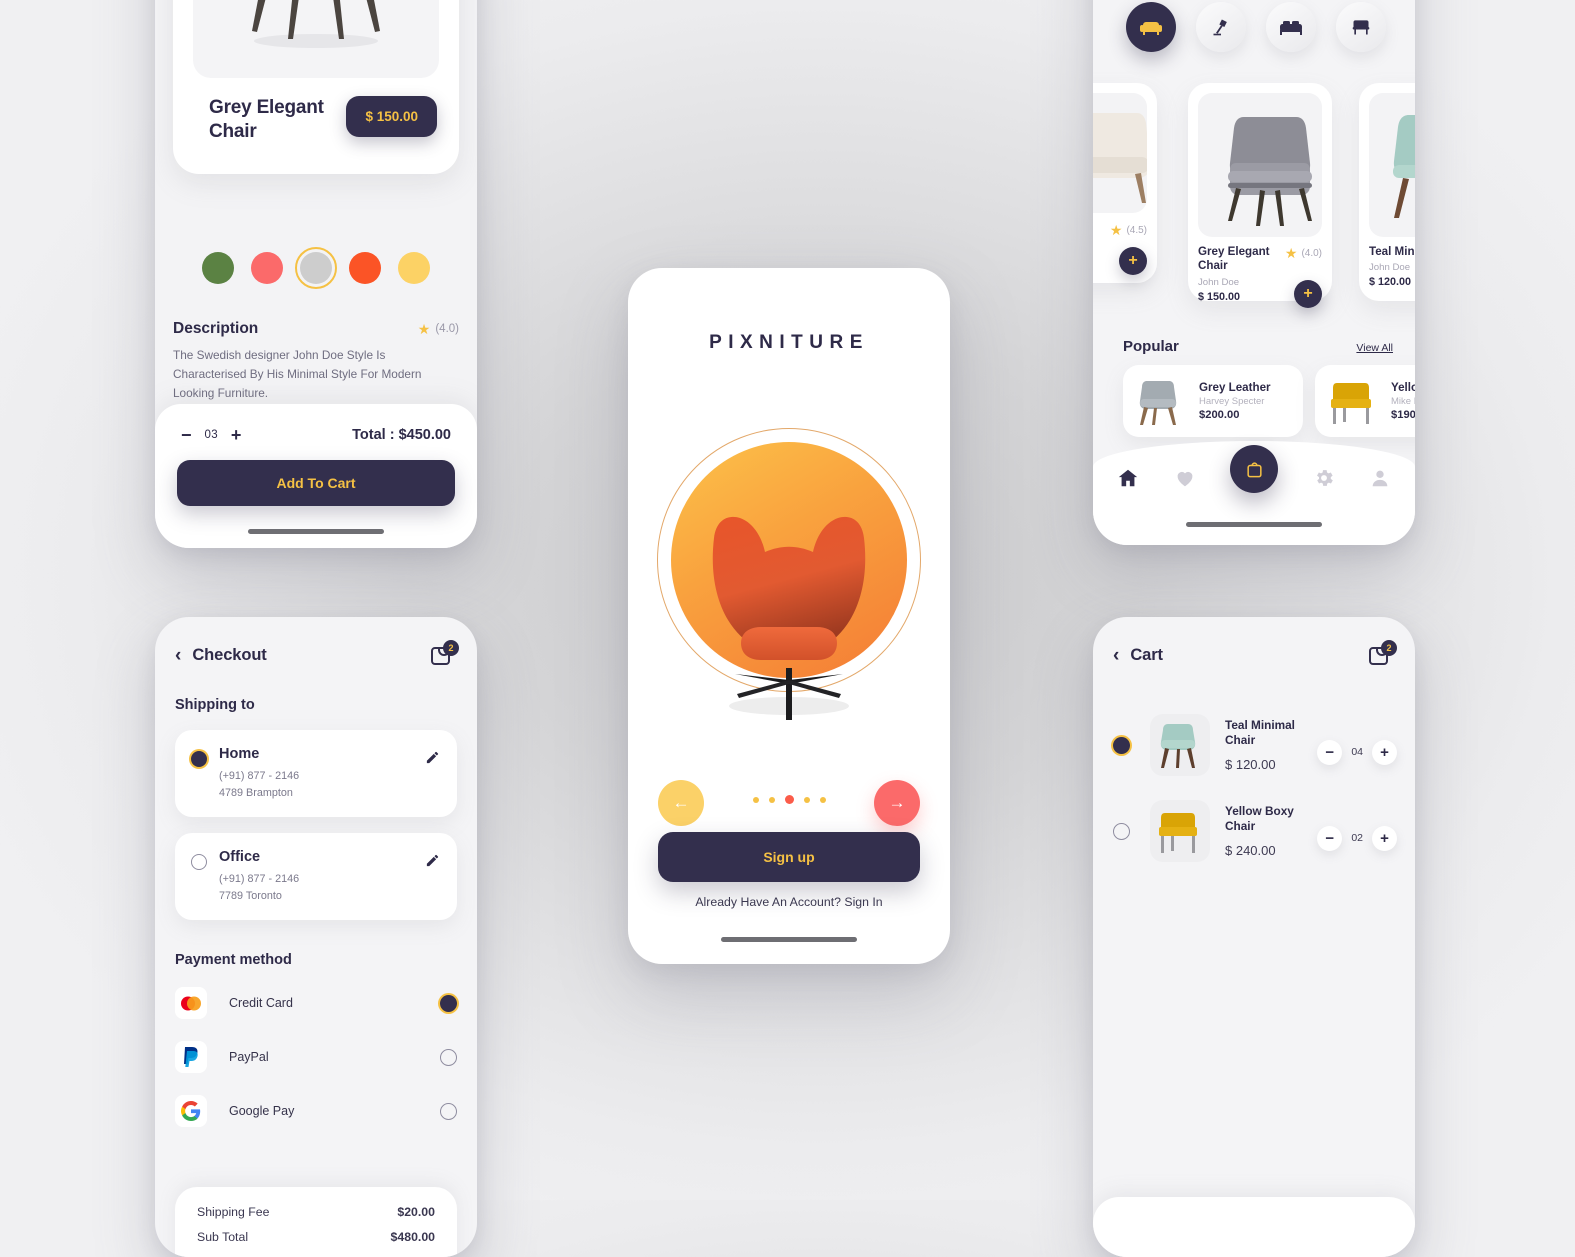 The height and width of the screenshot is (1257, 1575). I want to click on product-price: $ 120.00, so click(1390, 282).